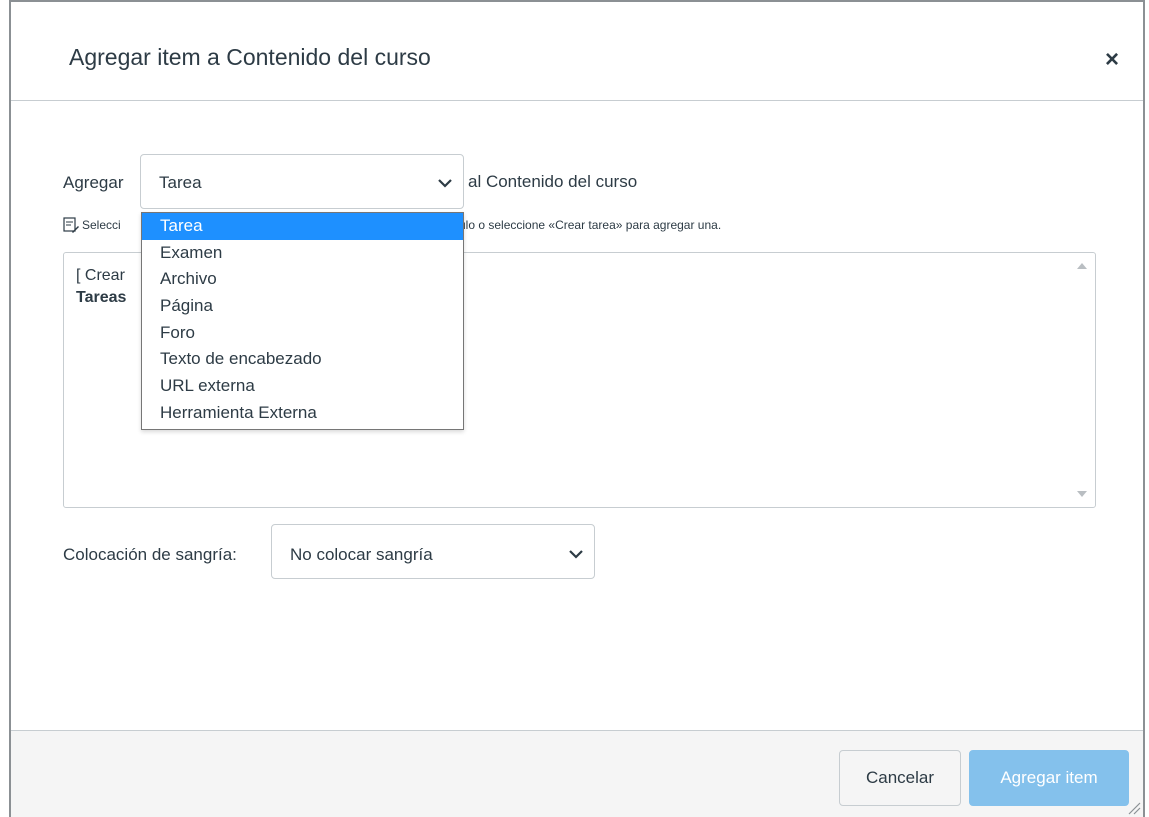 Image resolution: width=1149 pixels, height=817 pixels. I want to click on item-type-select: Tarea, so click(302, 181).